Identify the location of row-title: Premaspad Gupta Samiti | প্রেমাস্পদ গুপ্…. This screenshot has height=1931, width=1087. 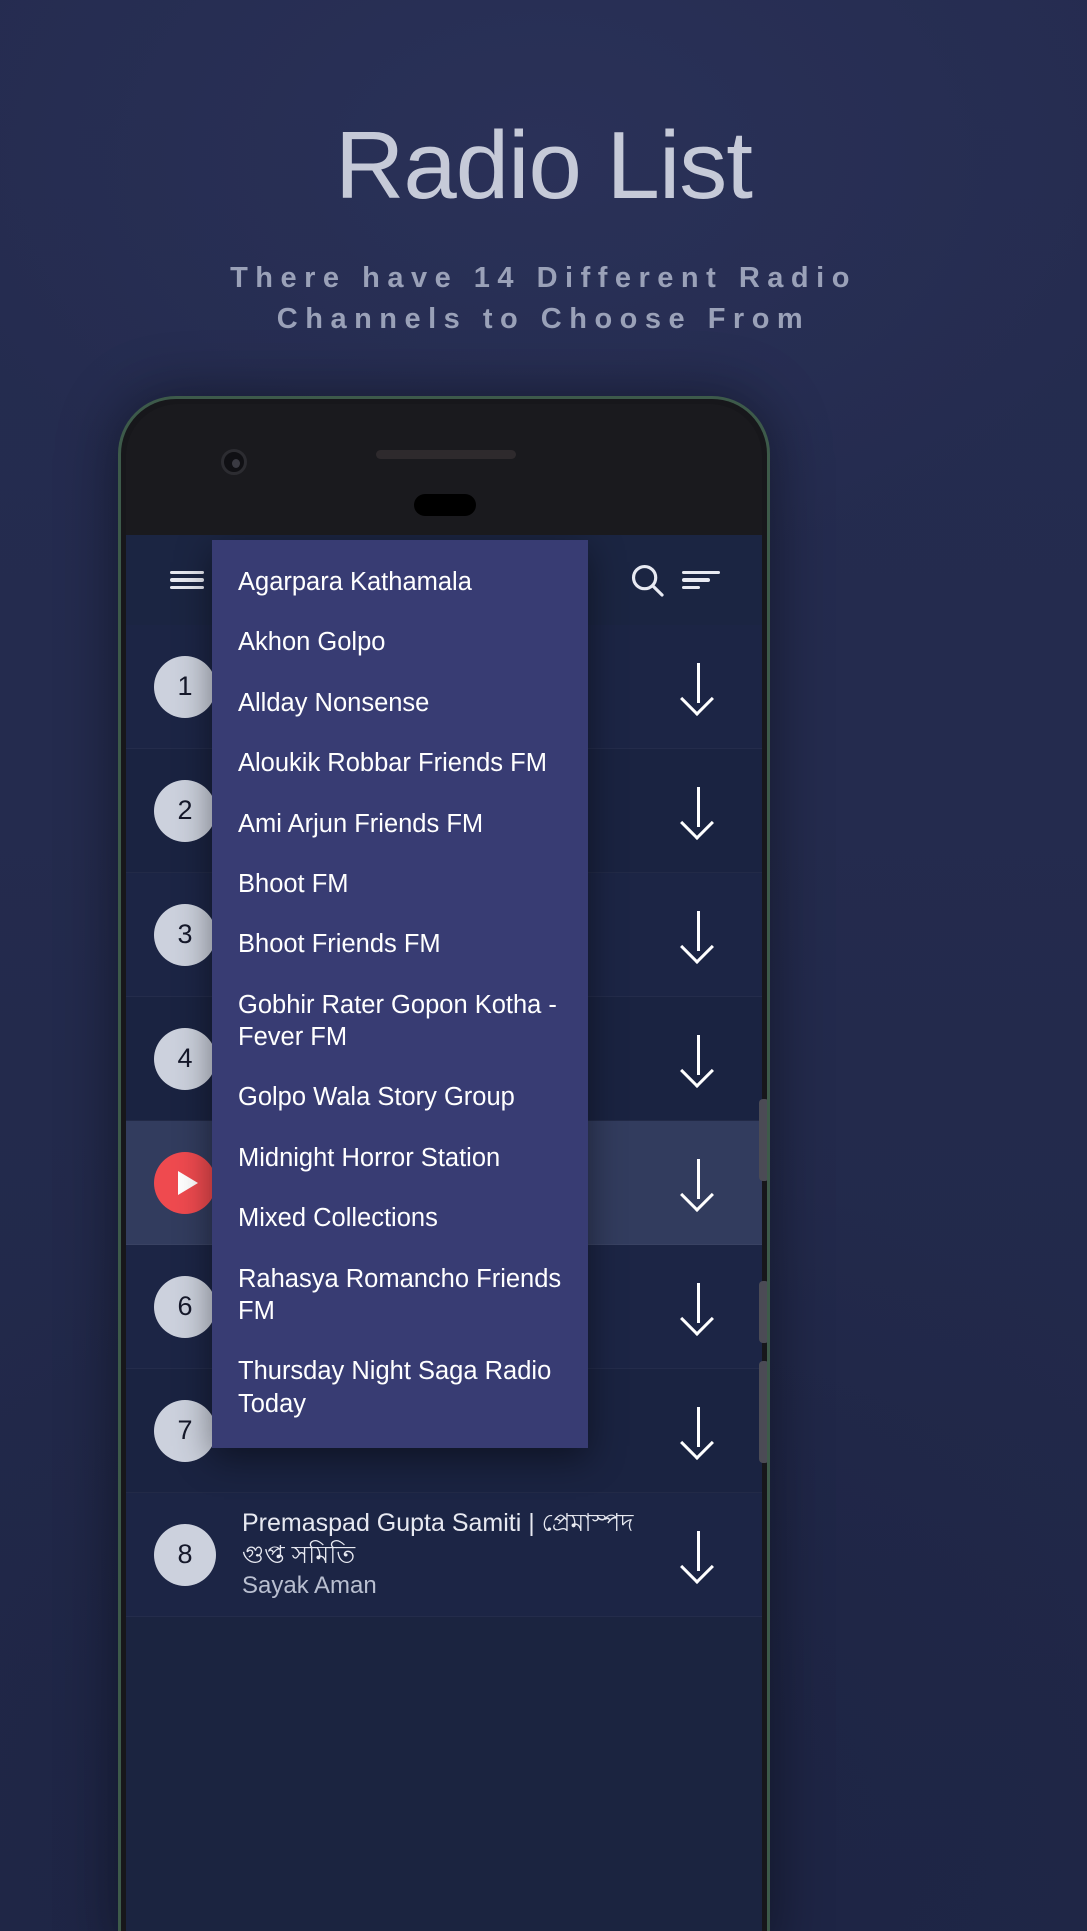
(438, 1539).